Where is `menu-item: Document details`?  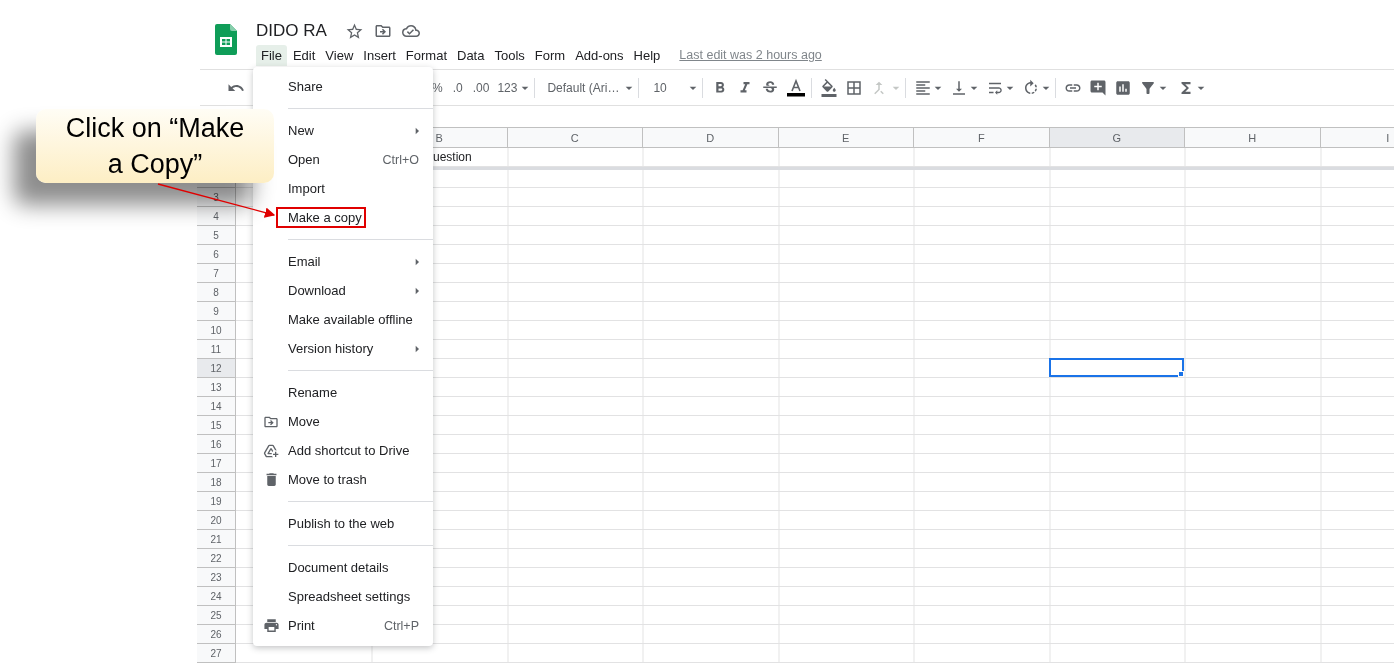
menu-item: Document details is located at coordinates (343, 567).